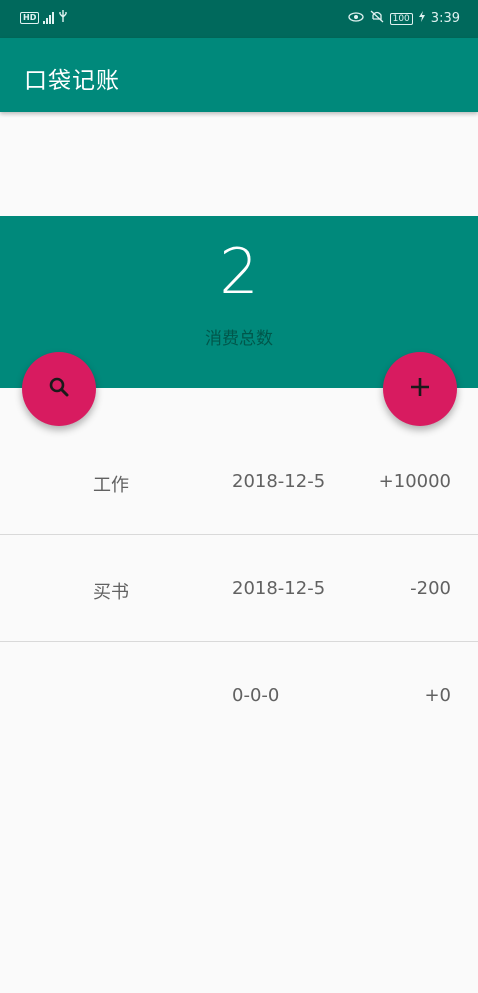 The image size is (478, 993). I want to click on record-amount: +0, so click(437, 695).